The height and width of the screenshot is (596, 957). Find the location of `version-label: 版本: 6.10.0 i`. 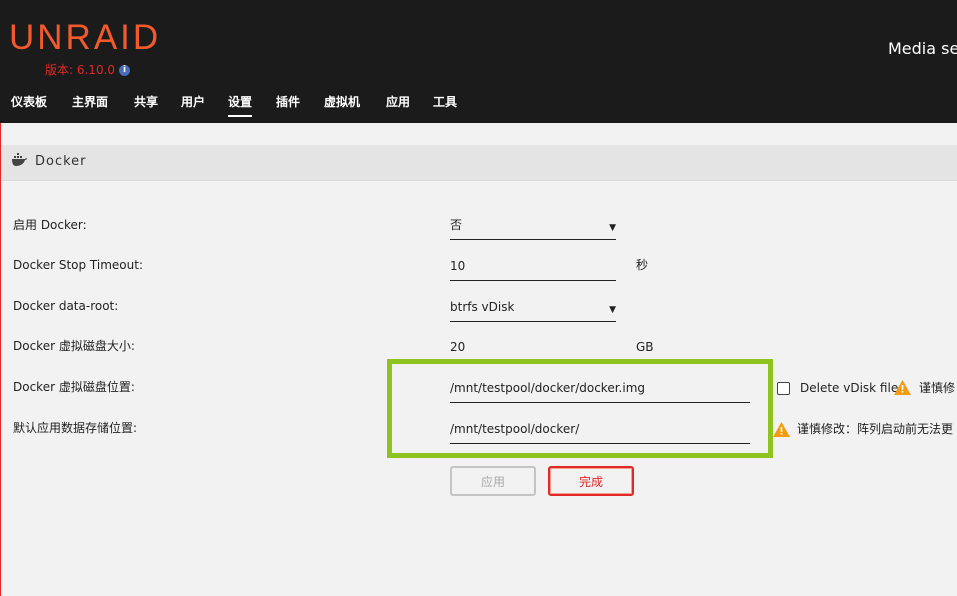

version-label: 版本: 6.10.0 i is located at coordinates (88, 70).